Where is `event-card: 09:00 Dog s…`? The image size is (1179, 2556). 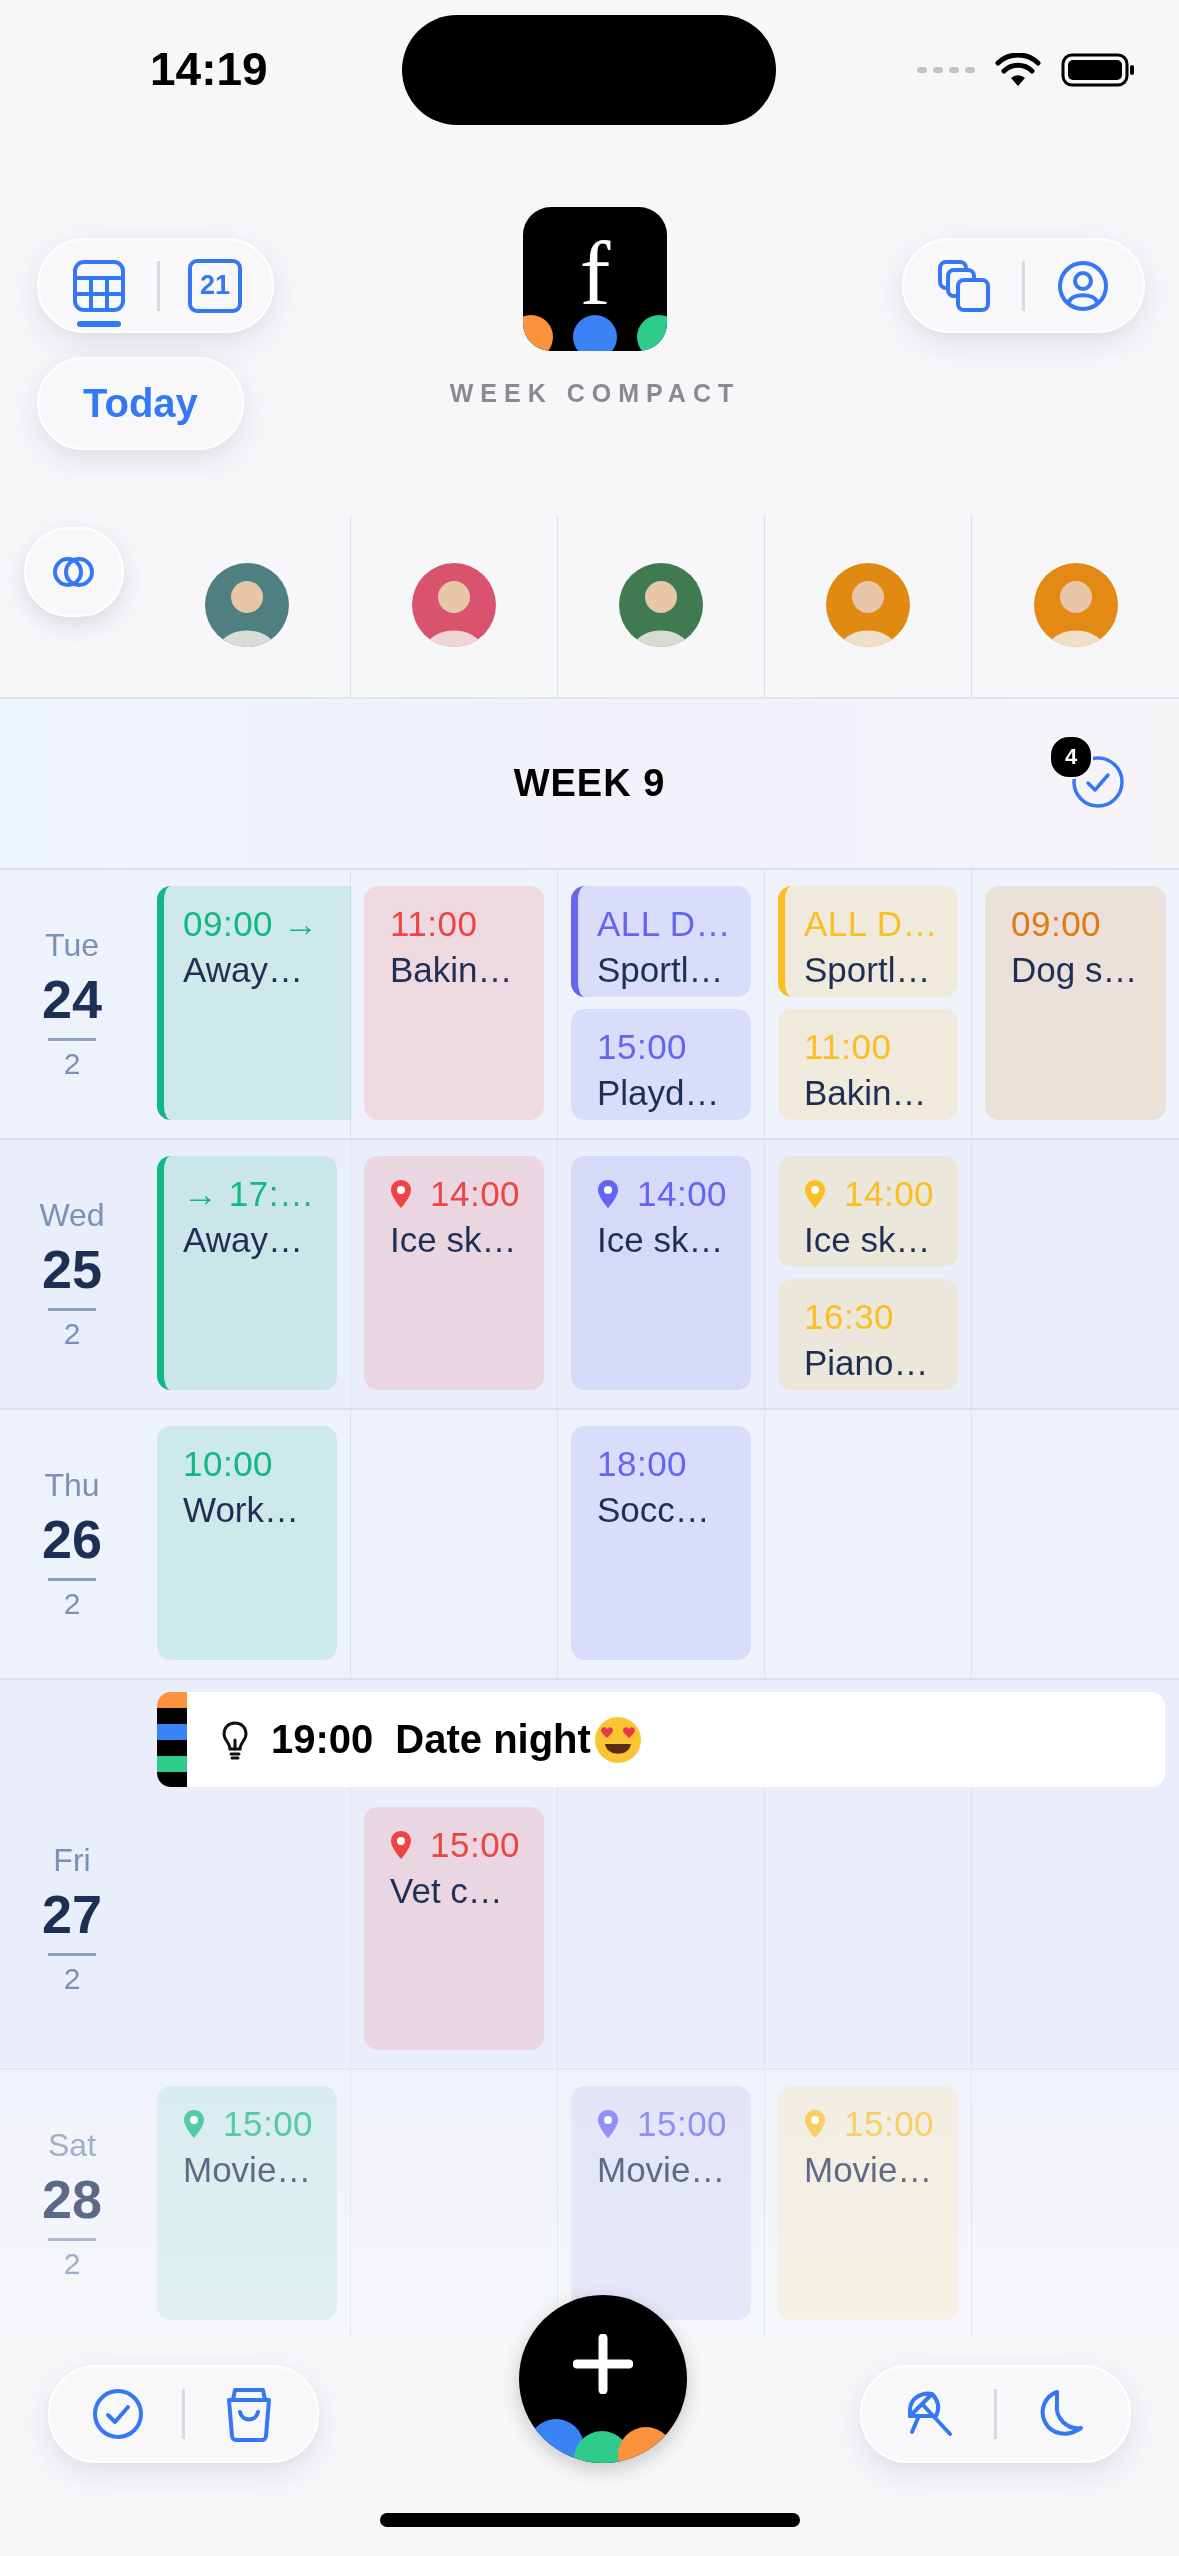 event-card: 09:00 Dog s… is located at coordinates (1075, 1003).